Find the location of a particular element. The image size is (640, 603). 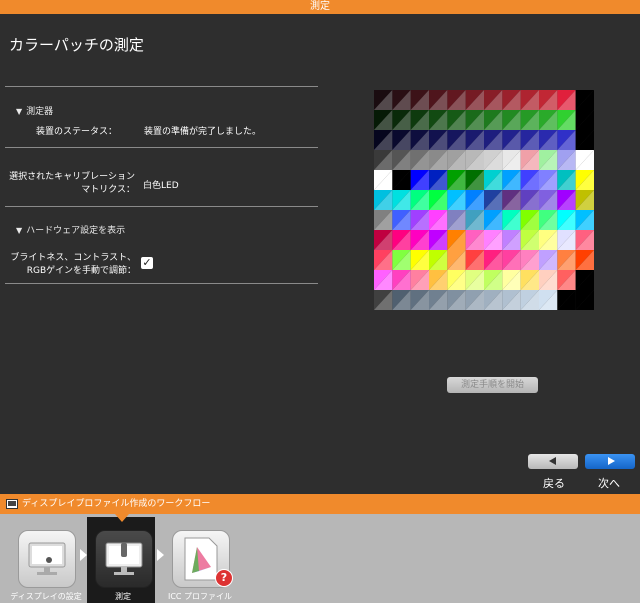

arrow-left-icon is located at coordinates (552, 461).